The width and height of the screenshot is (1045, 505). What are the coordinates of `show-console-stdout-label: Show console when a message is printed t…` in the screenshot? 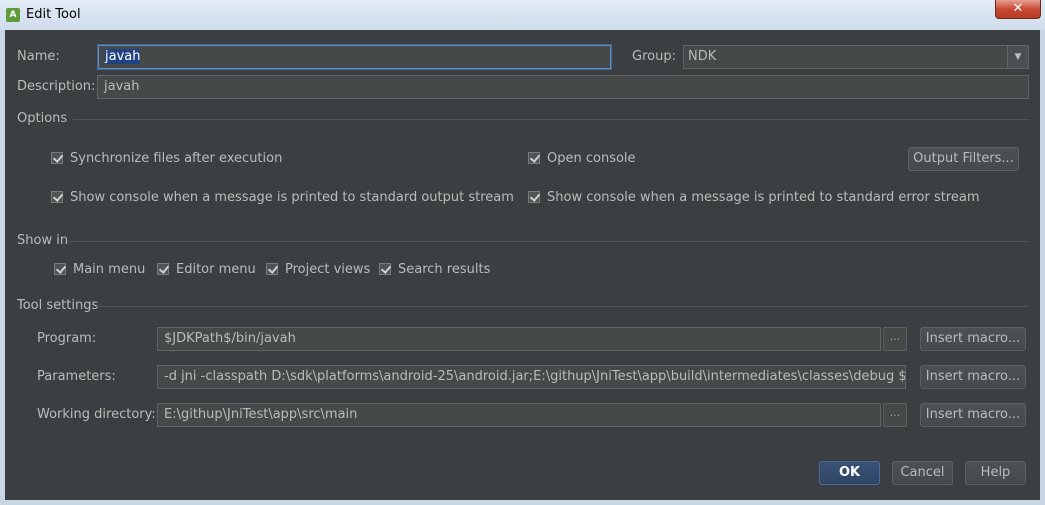 It's located at (292, 197).